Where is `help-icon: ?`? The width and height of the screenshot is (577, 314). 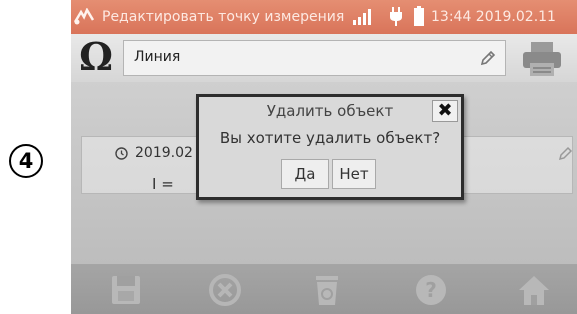
help-icon: ? is located at coordinates (431, 290).